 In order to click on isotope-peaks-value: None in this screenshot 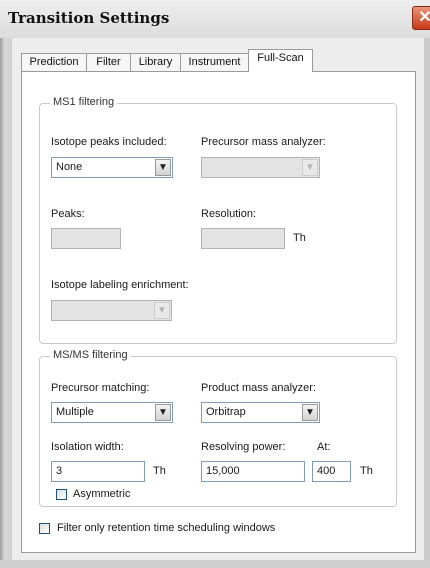, I will do `click(69, 167)`.